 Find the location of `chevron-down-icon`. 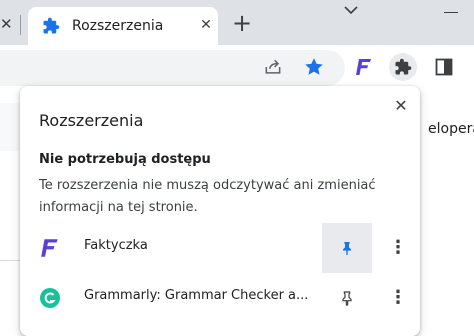

chevron-down-icon is located at coordinates (351, 12).